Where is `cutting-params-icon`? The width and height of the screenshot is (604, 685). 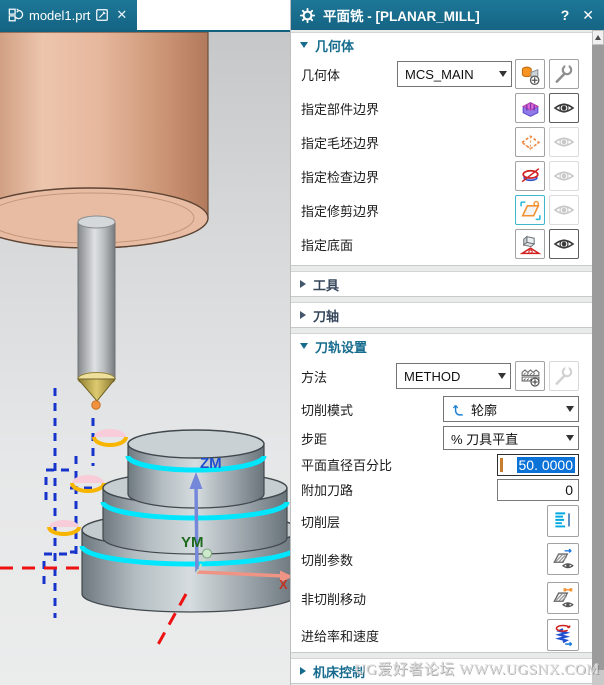 cutting-params-icon is located at coordinates (563, 559).